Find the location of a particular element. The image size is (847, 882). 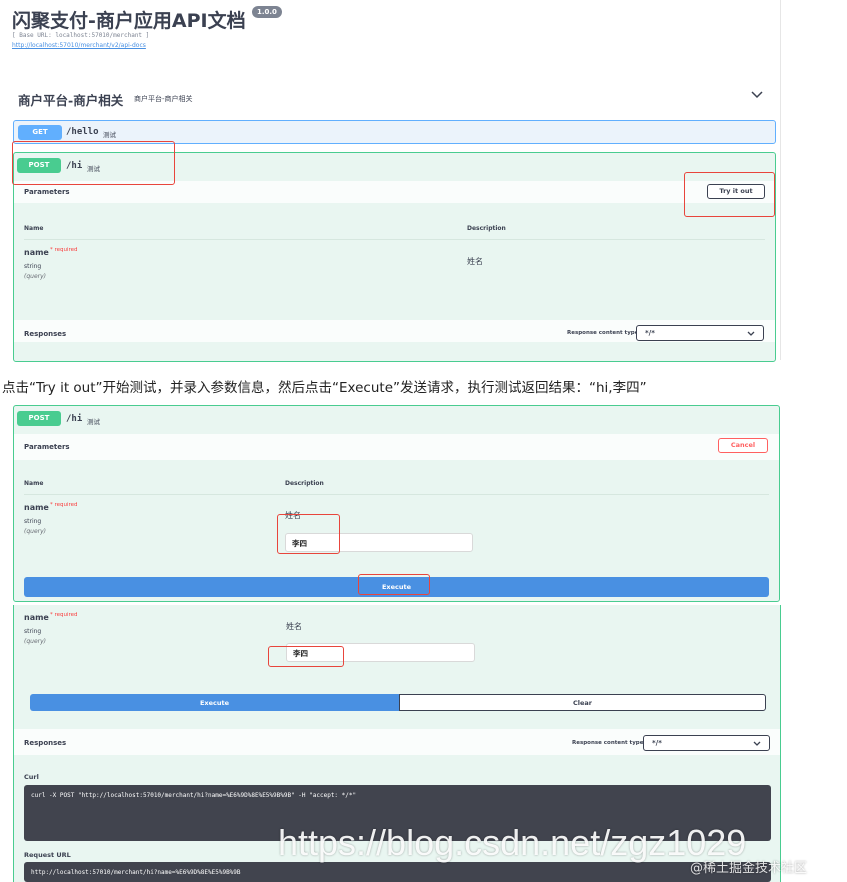

parameters-header is located at coordinates (396, 447).